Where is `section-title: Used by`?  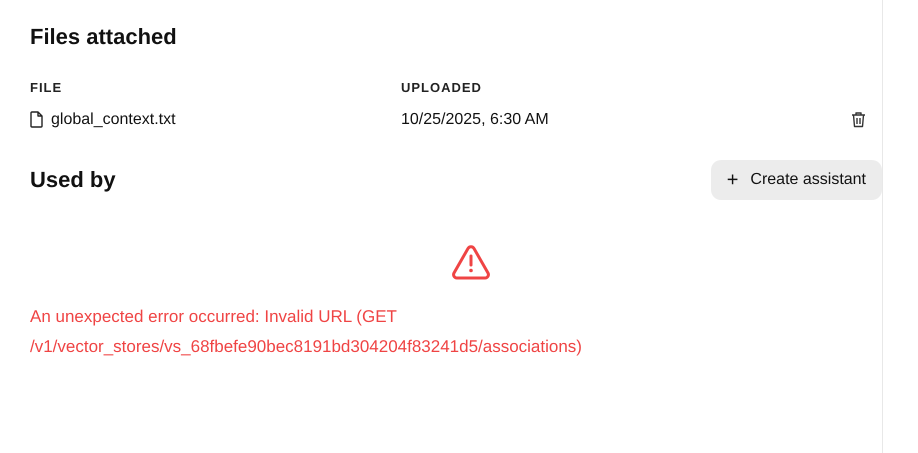 section-title: Used by is located at coordinates (73, 180).